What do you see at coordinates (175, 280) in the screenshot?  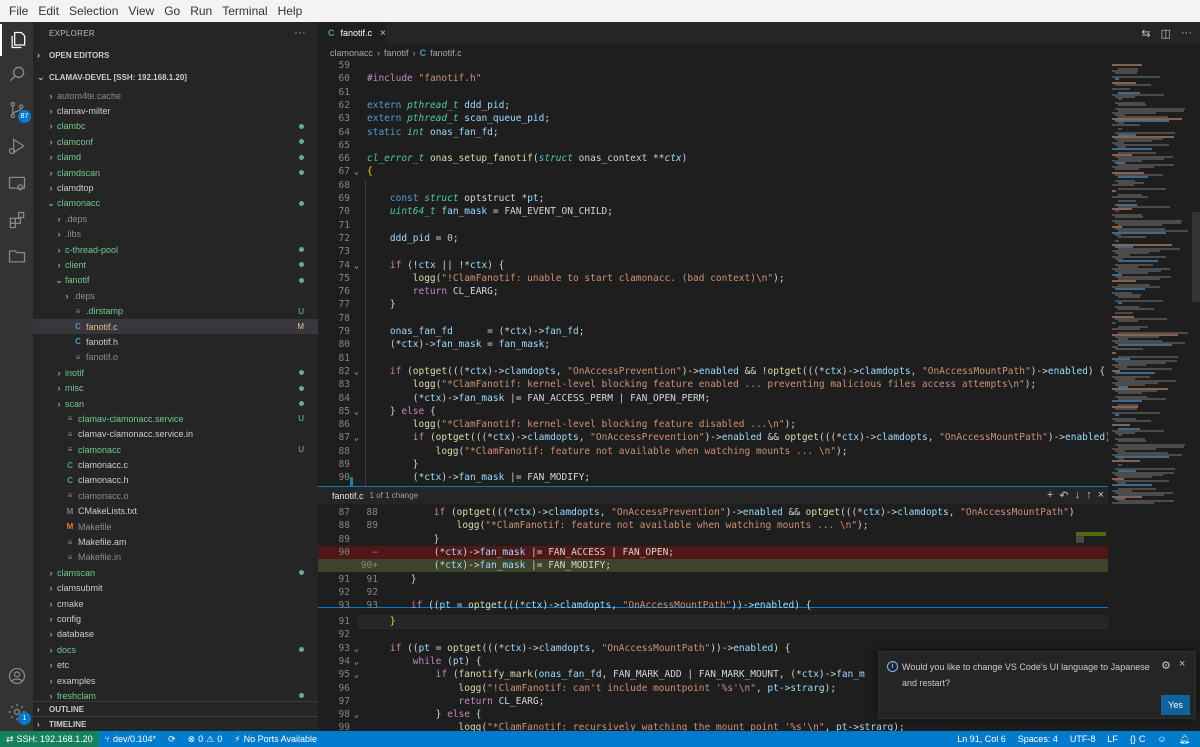 I see `tree-folder: ⌄ fanotif` at bounding box center [175, 280].